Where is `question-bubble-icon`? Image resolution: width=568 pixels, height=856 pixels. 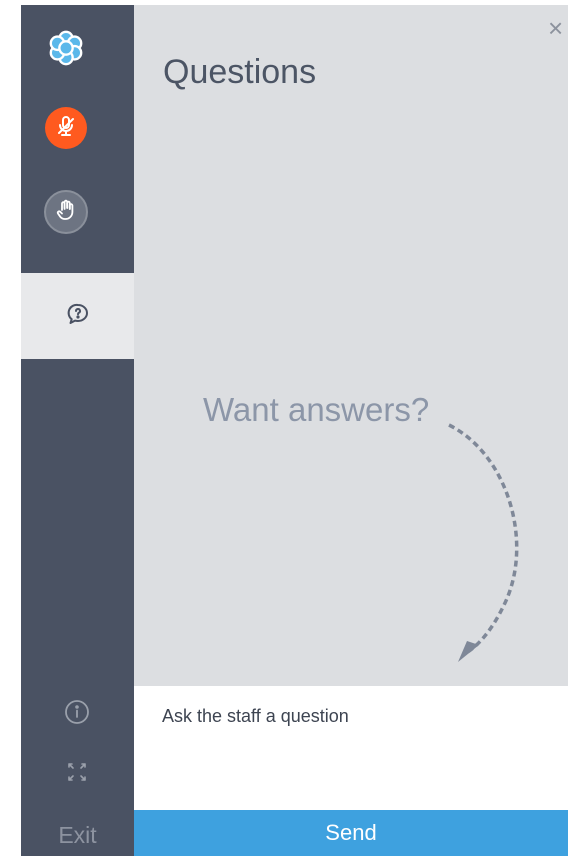 question-bubble-icon is located at coordinates (78, 316).